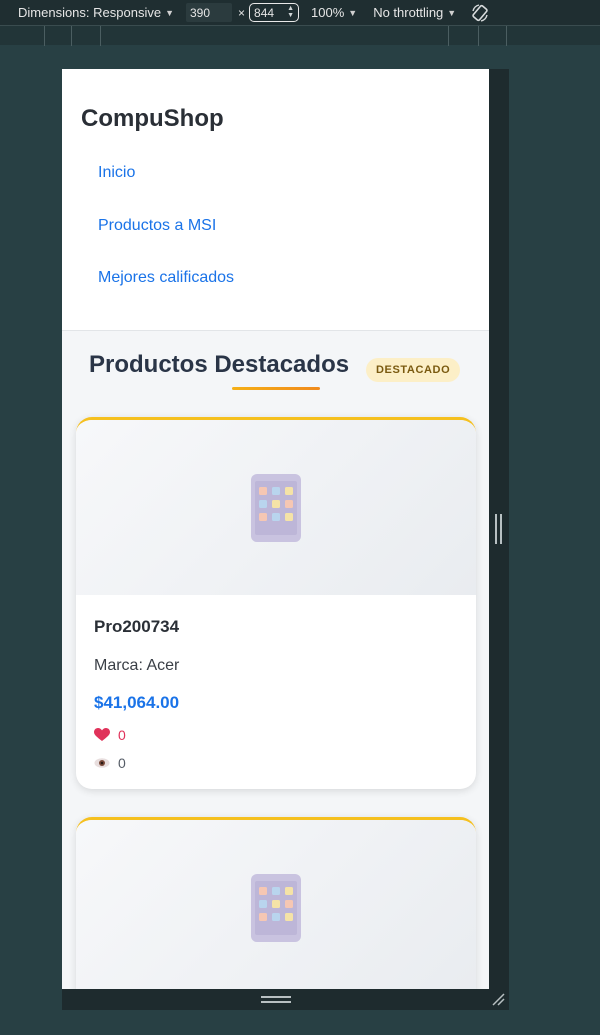  I want to click on throttling-label: No throttling, so click(408, 12).